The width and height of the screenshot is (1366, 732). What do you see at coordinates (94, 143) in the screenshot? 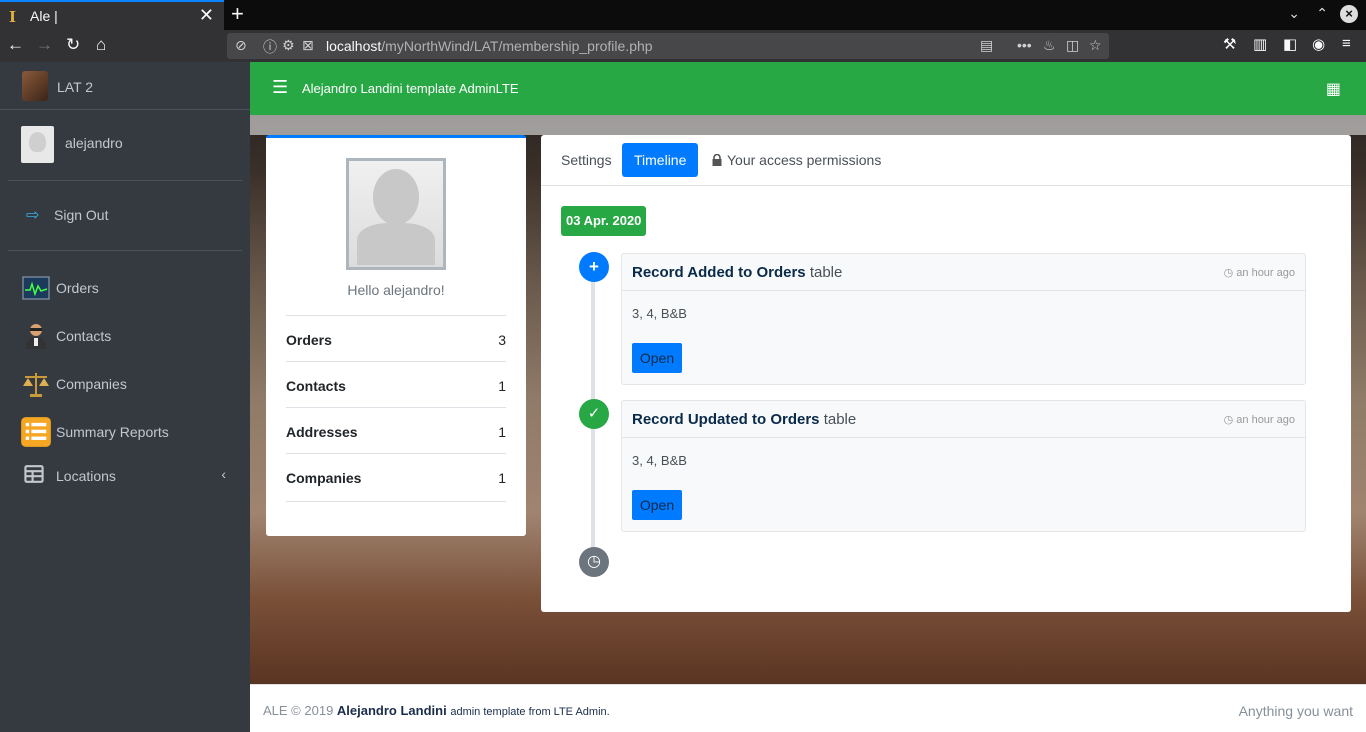
I see `user-name: alejandro` at bounding box center [94, 143].